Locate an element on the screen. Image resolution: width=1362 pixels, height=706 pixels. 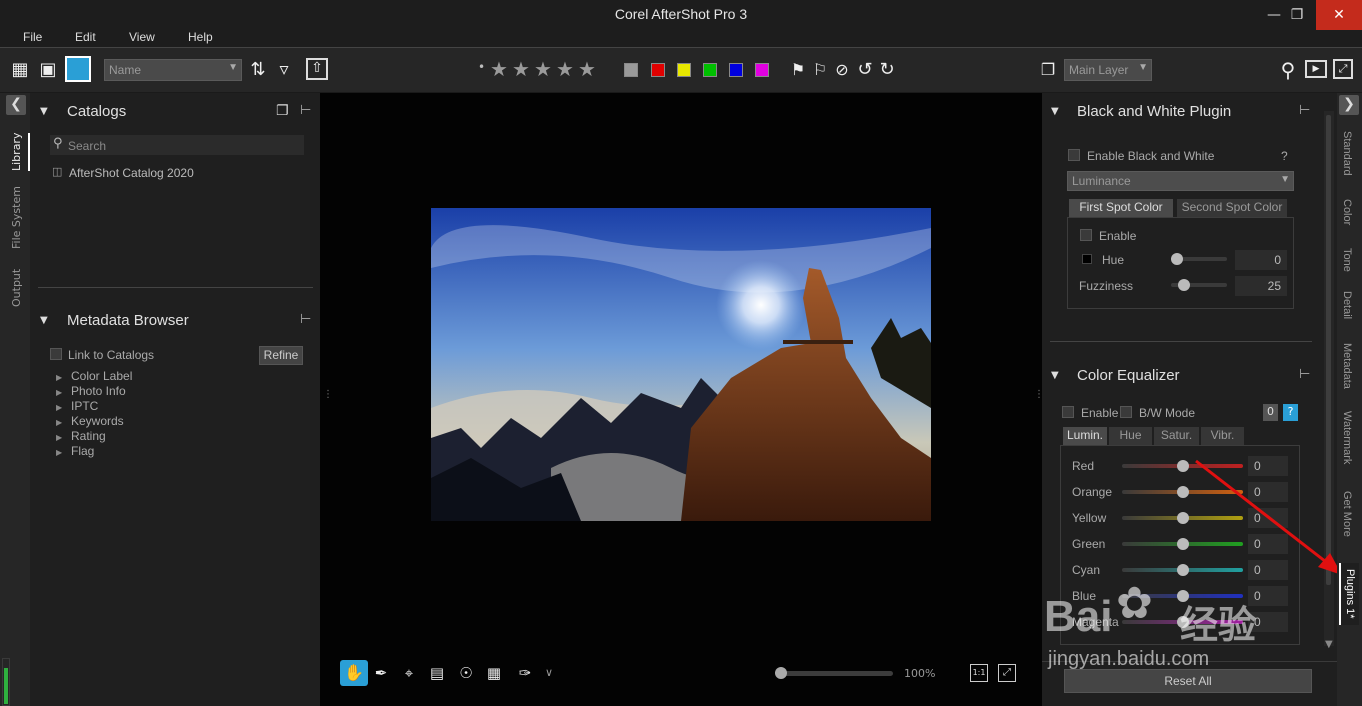
zoom-slider is located at coordinates (834, 673).